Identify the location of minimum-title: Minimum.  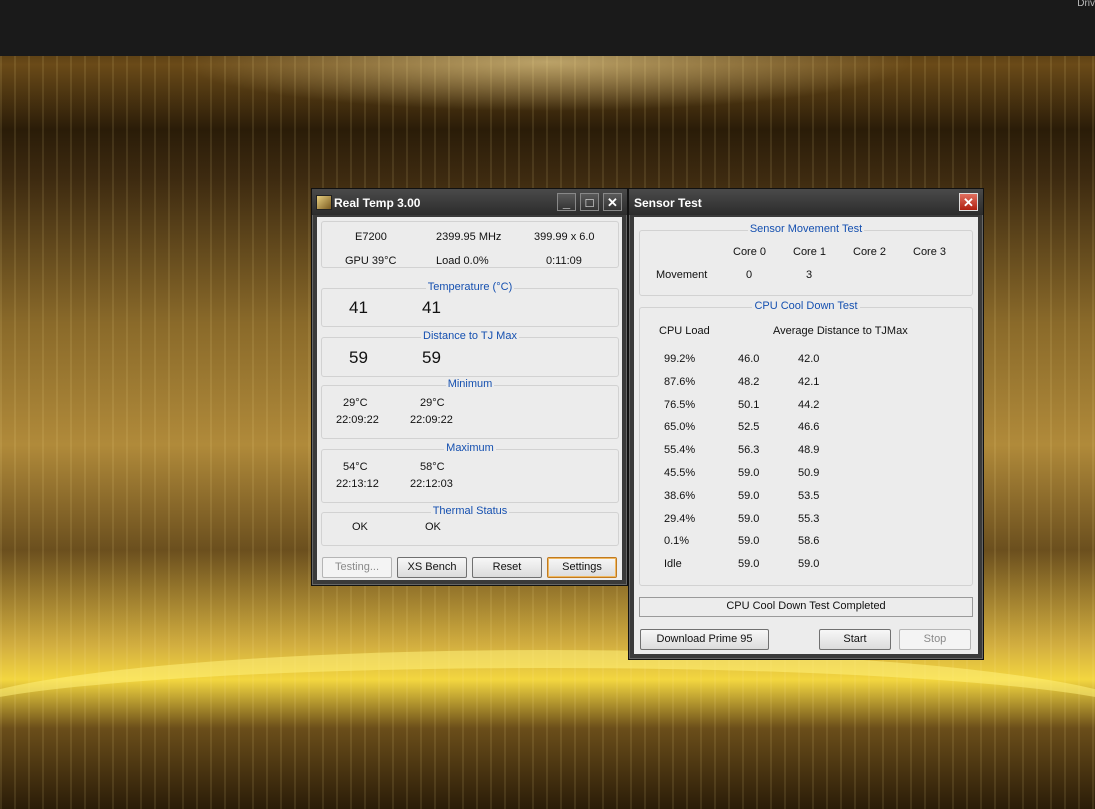
(470, 384).